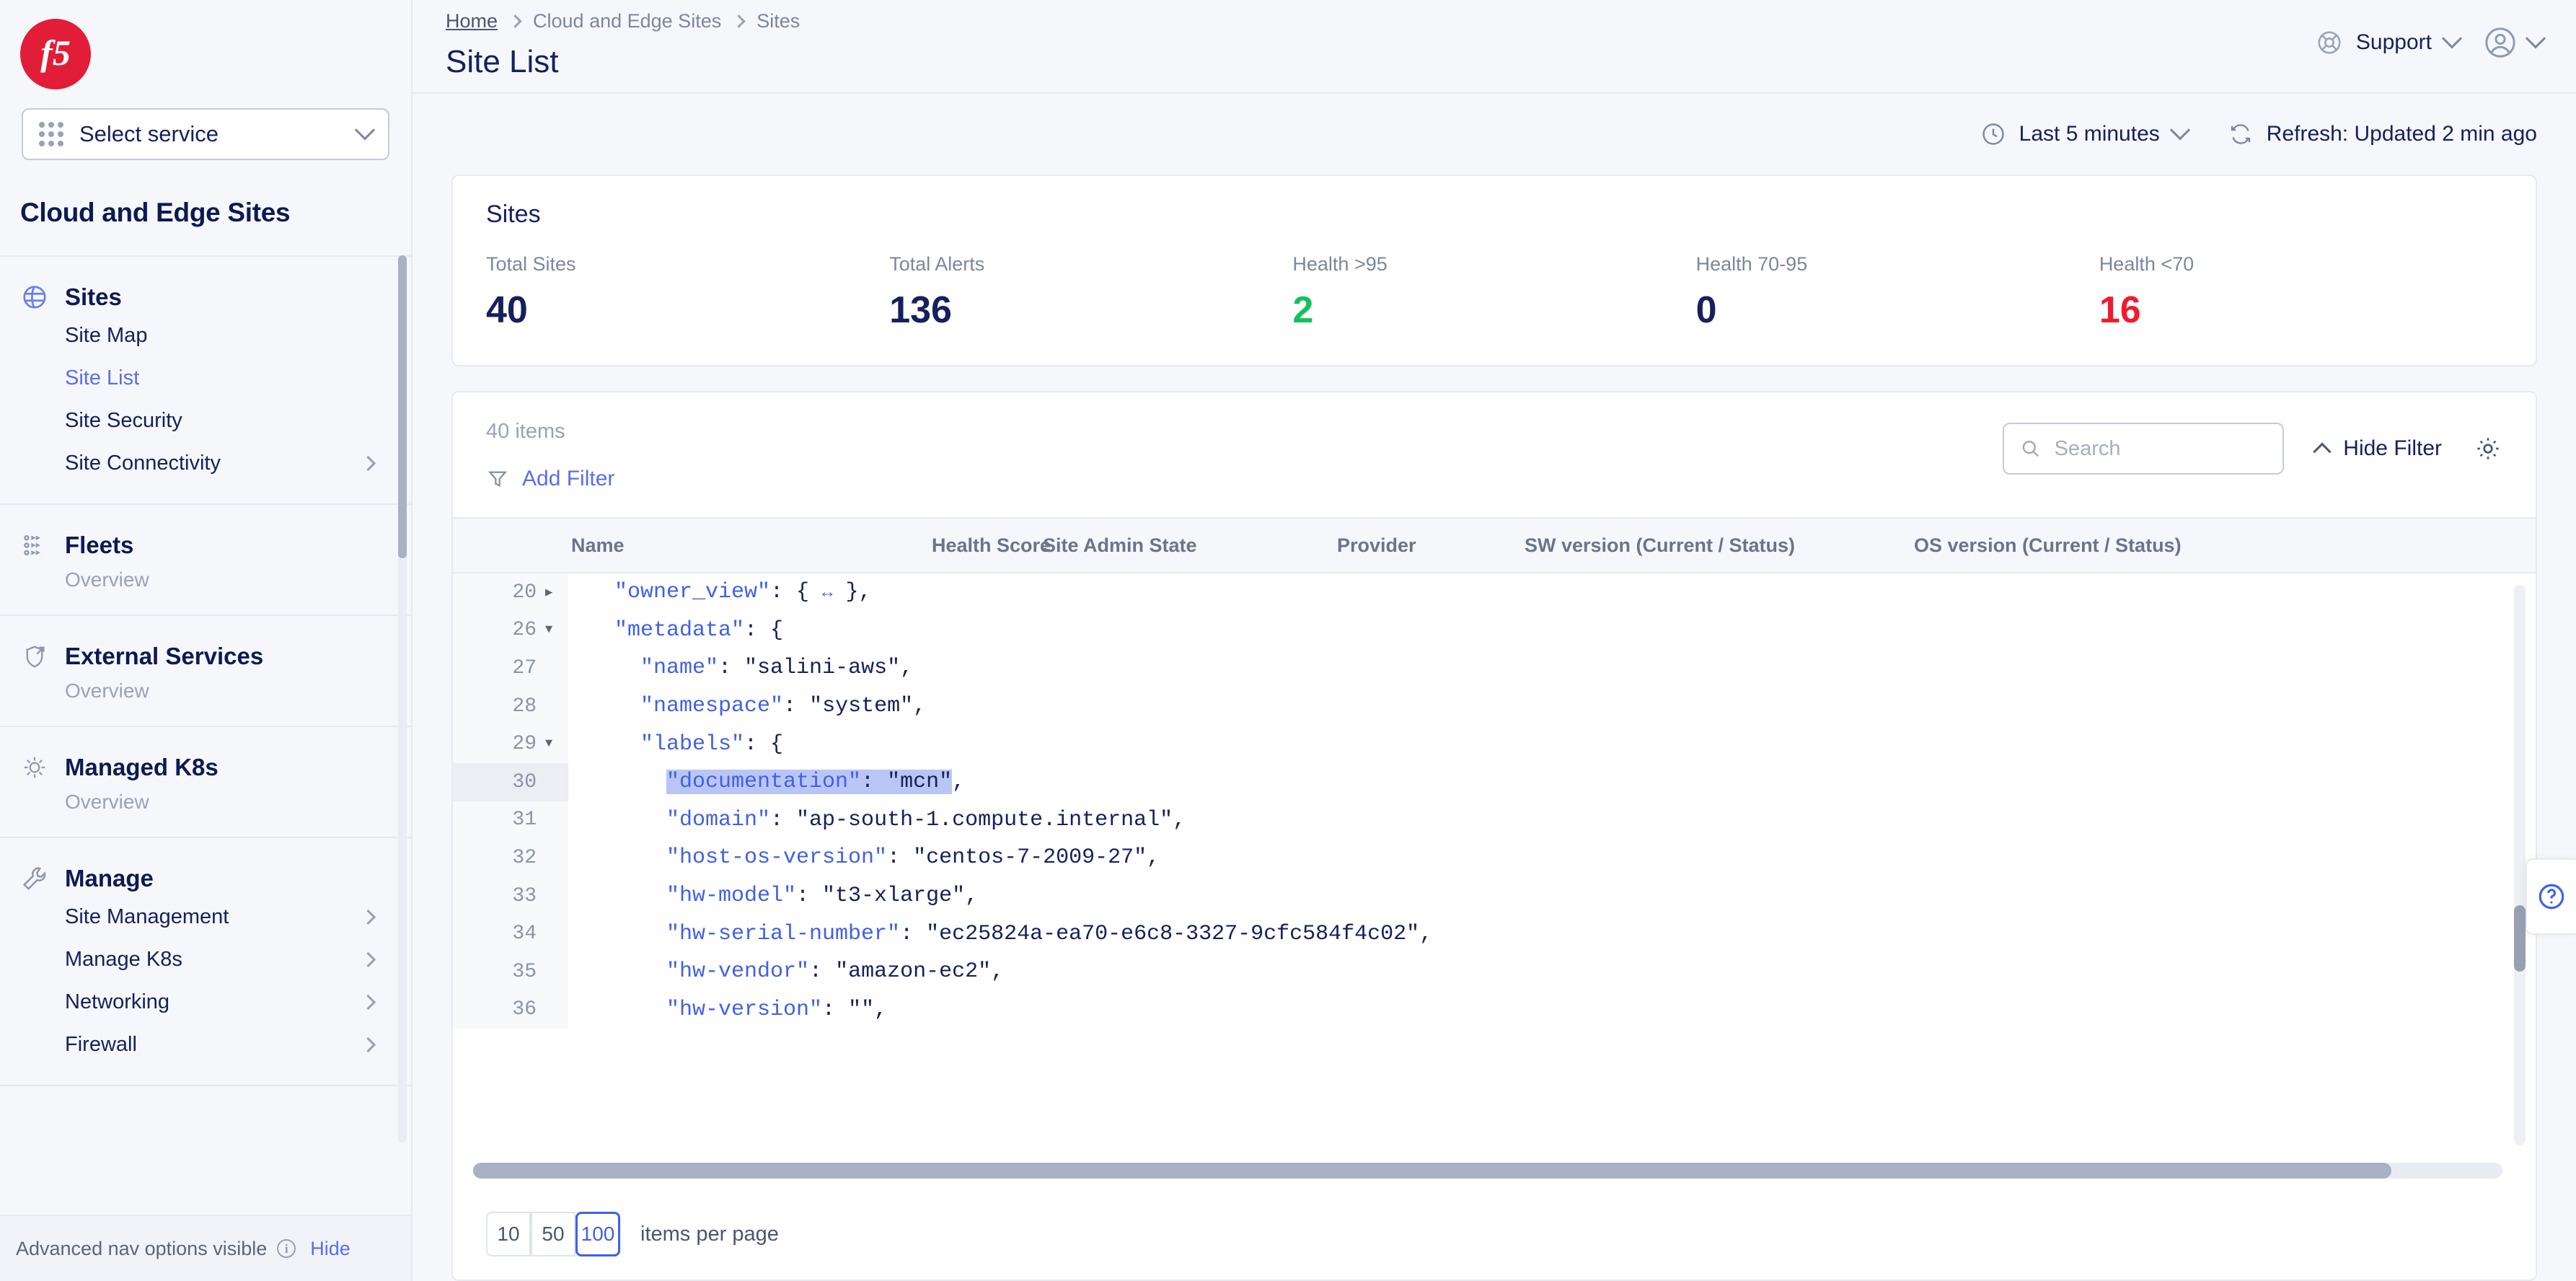 This screenshot has width=2576, height=1281. What do you see at coordinates (2089, 134) in the screenshot?
I see `time-range-label: Last 5 minutes` at bounding box center [2089, 134].